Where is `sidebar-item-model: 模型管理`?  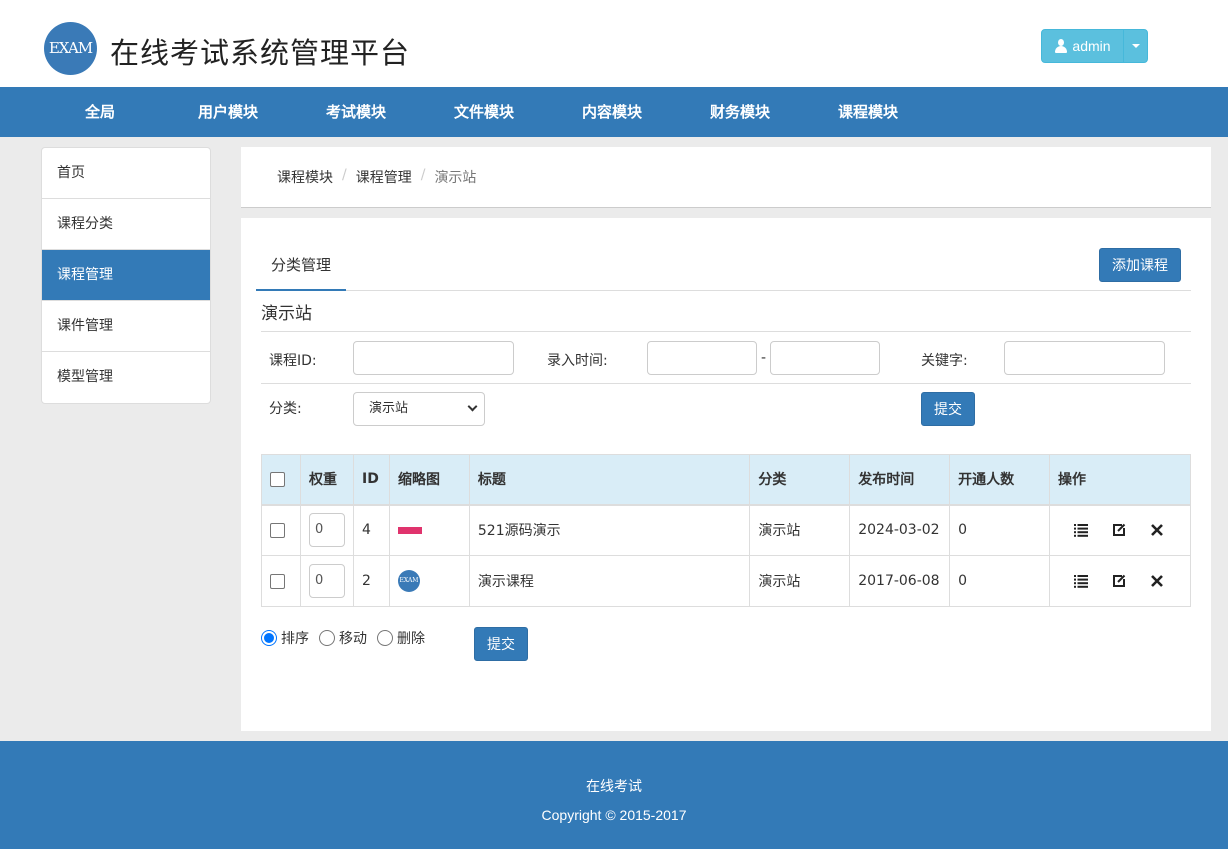
sidebar-item-model: 模型管理 is located at coordinates (126, 377).